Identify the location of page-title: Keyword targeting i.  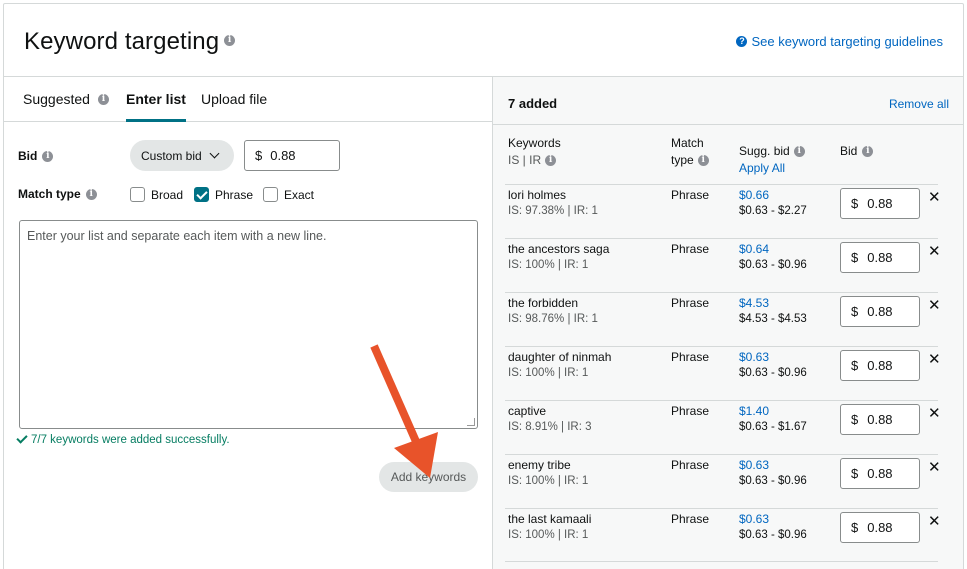
(130, 42).